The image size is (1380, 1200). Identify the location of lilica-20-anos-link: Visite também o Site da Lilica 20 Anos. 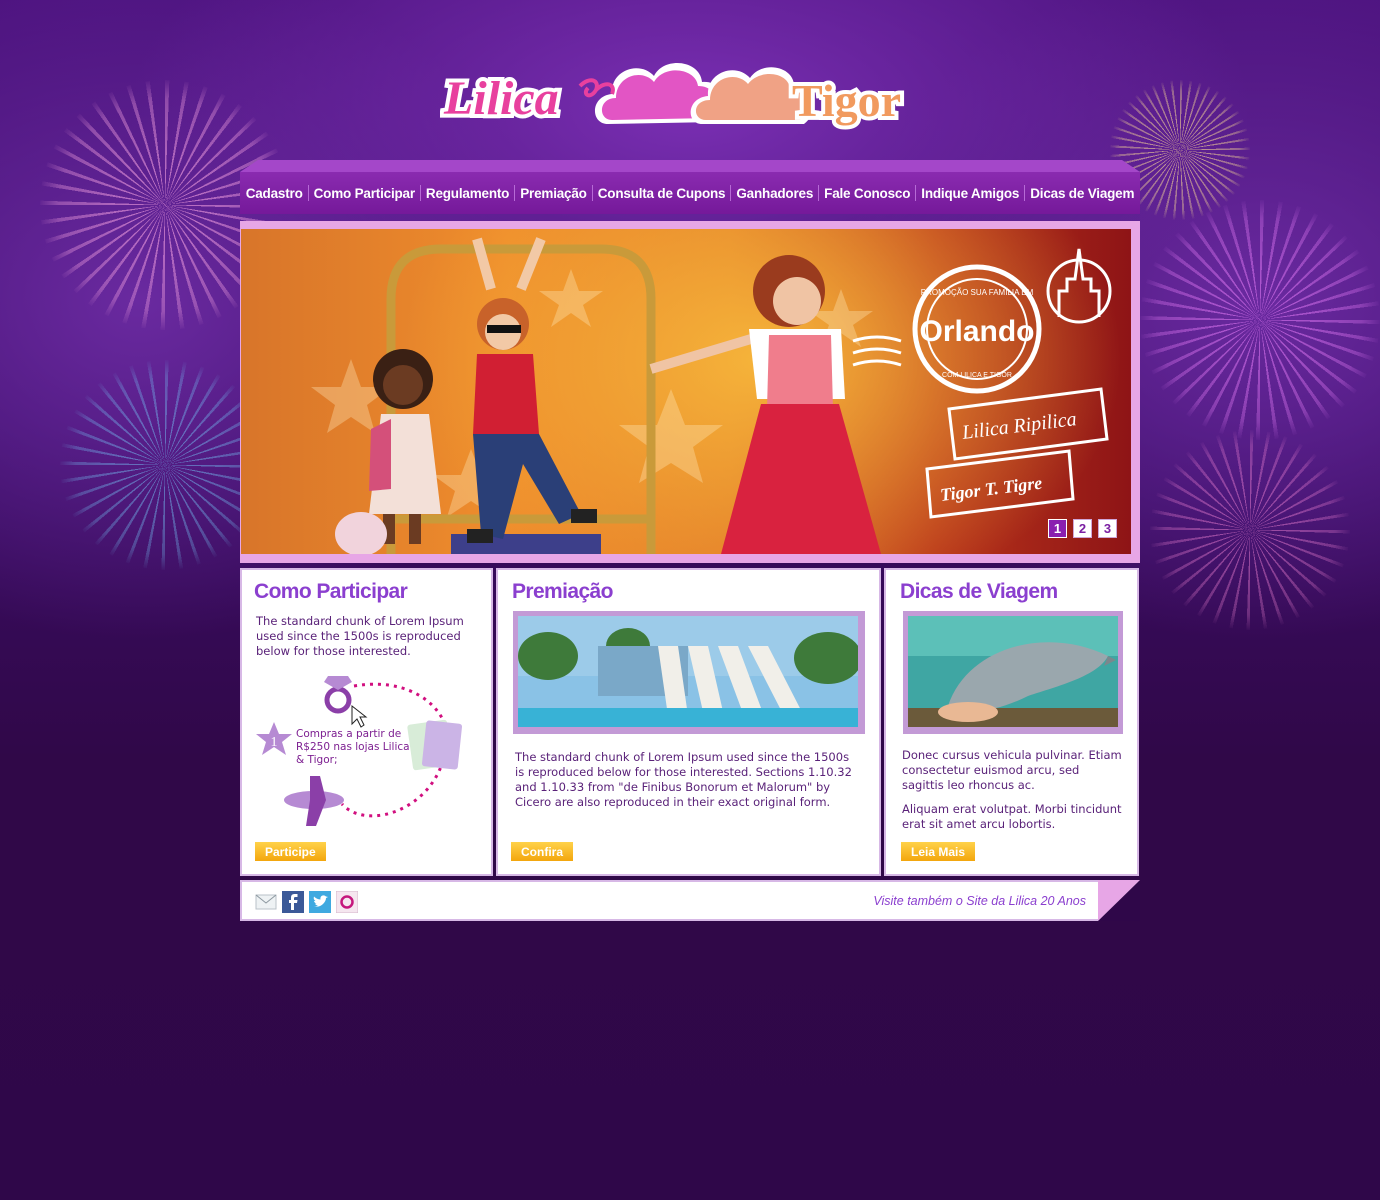
(979, 901).